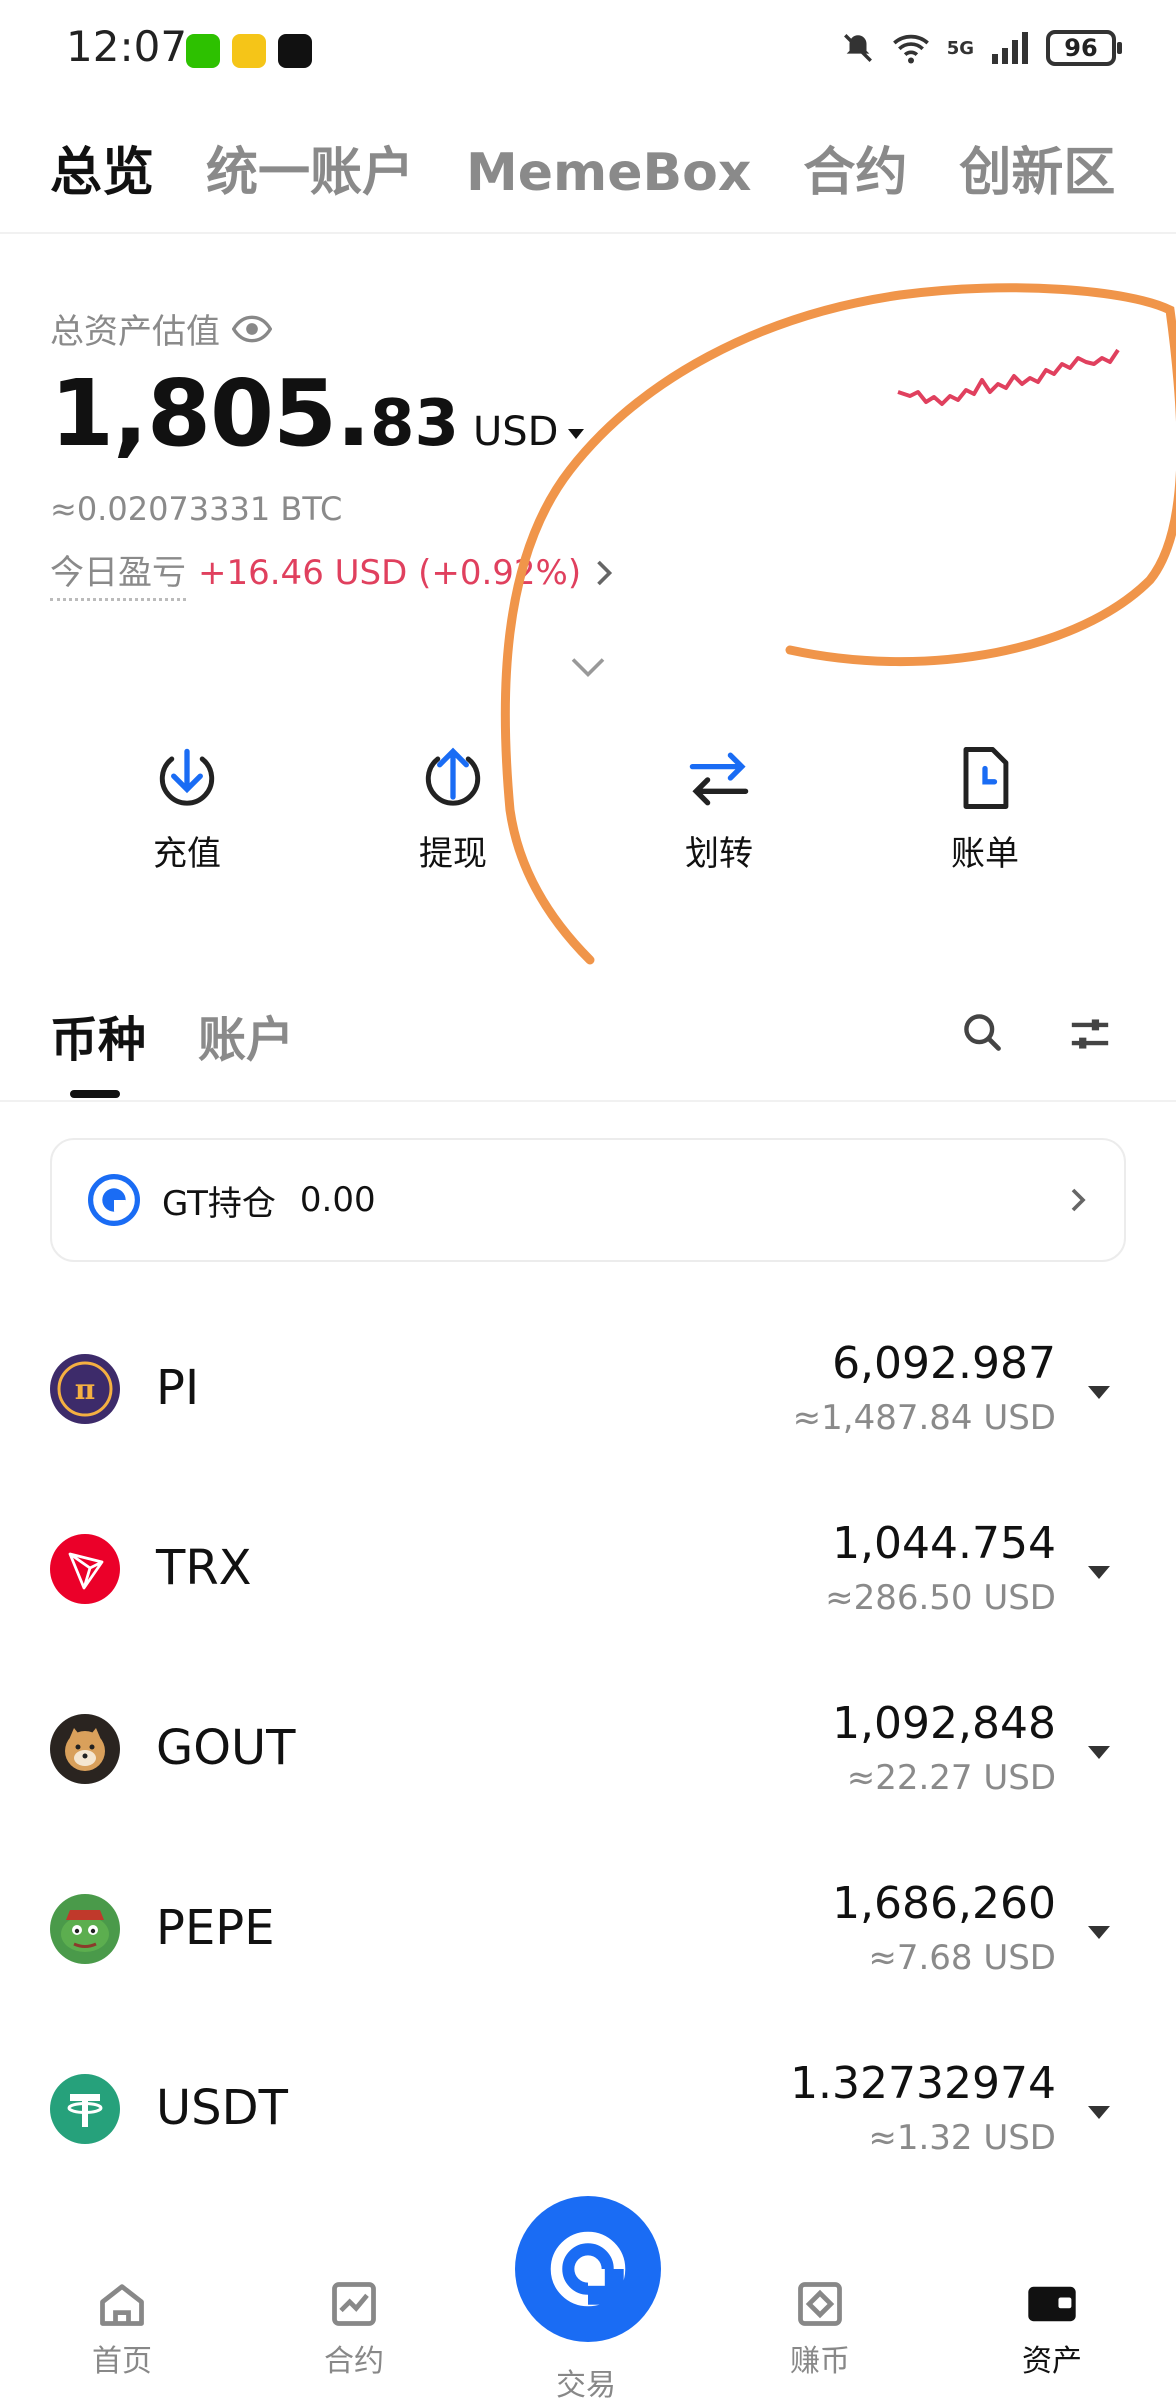 This screenshot has width=1176, height=2400. What do you see at coordinates (940, 1598) in the screenshot?
I see `coin-usd-value: ≈286.50 USD` at bounding box center [940, 1598].